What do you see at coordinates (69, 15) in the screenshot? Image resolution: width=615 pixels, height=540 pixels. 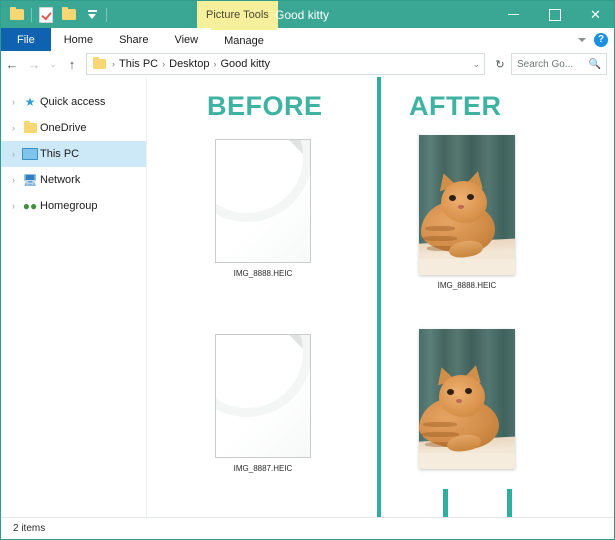 I see `new-folder-icon` at bounding box center [69, 15].